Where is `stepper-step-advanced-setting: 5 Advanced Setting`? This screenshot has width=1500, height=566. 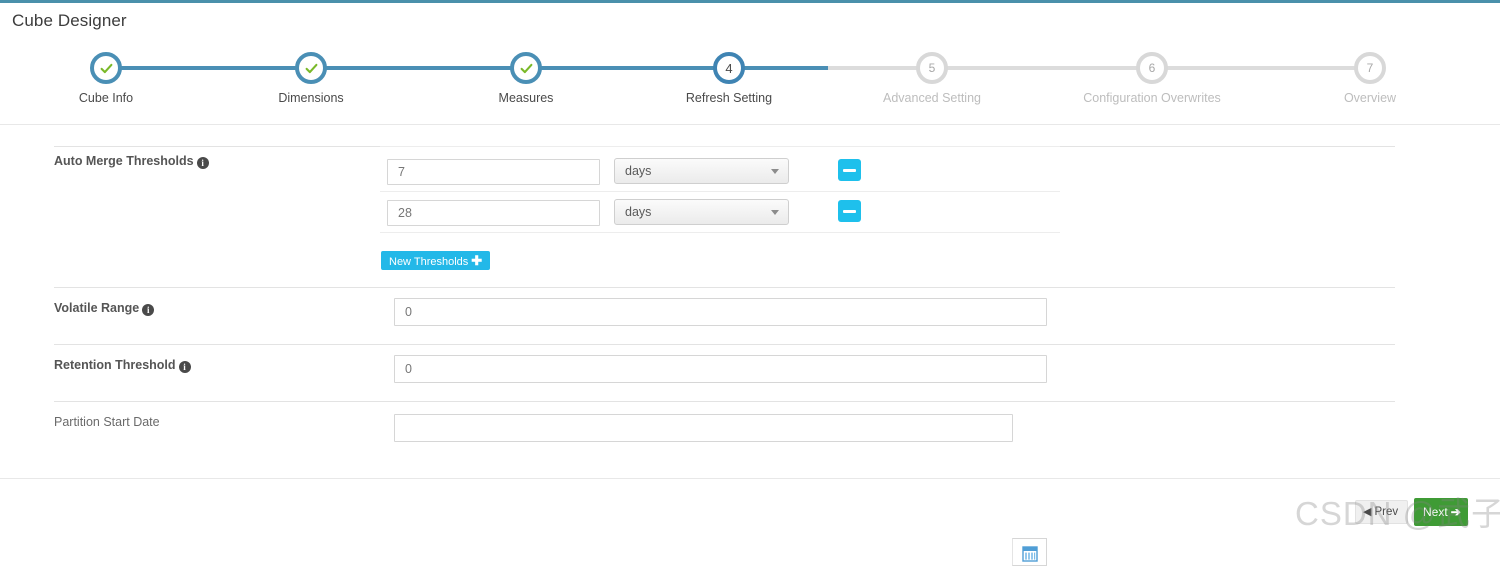
stepper-step-advanced-setting: 5 Advanced Setting is located at coordinates (932, 75).